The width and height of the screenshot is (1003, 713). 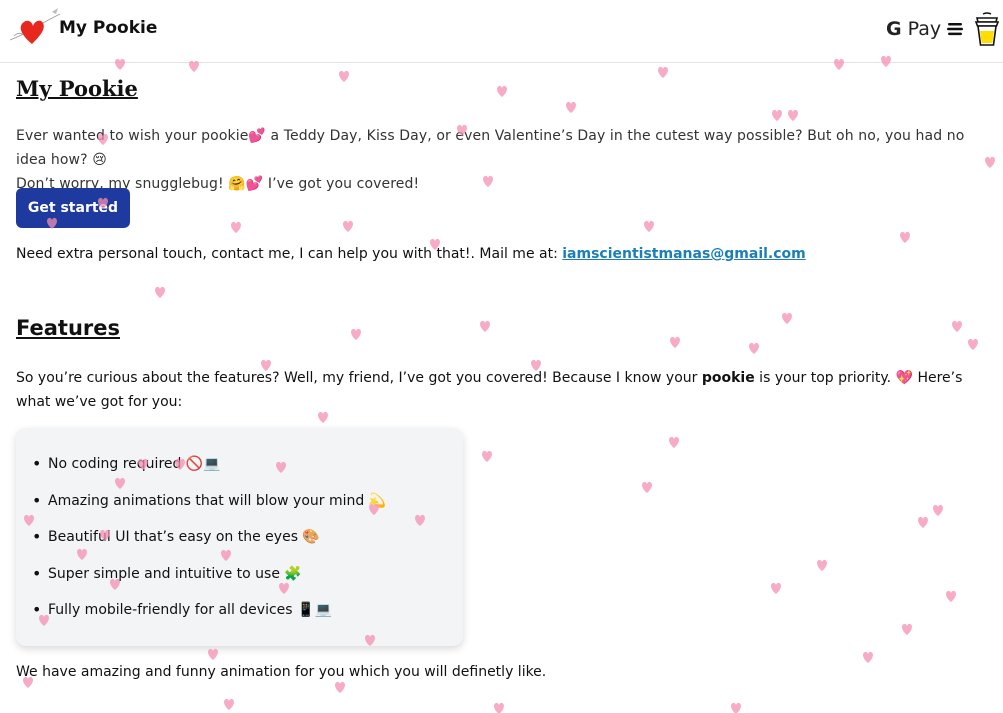 What do you see at coordinates (68, 328) in the screenshot?
I see `features-heading: Features` at bounding box center [68, 328].